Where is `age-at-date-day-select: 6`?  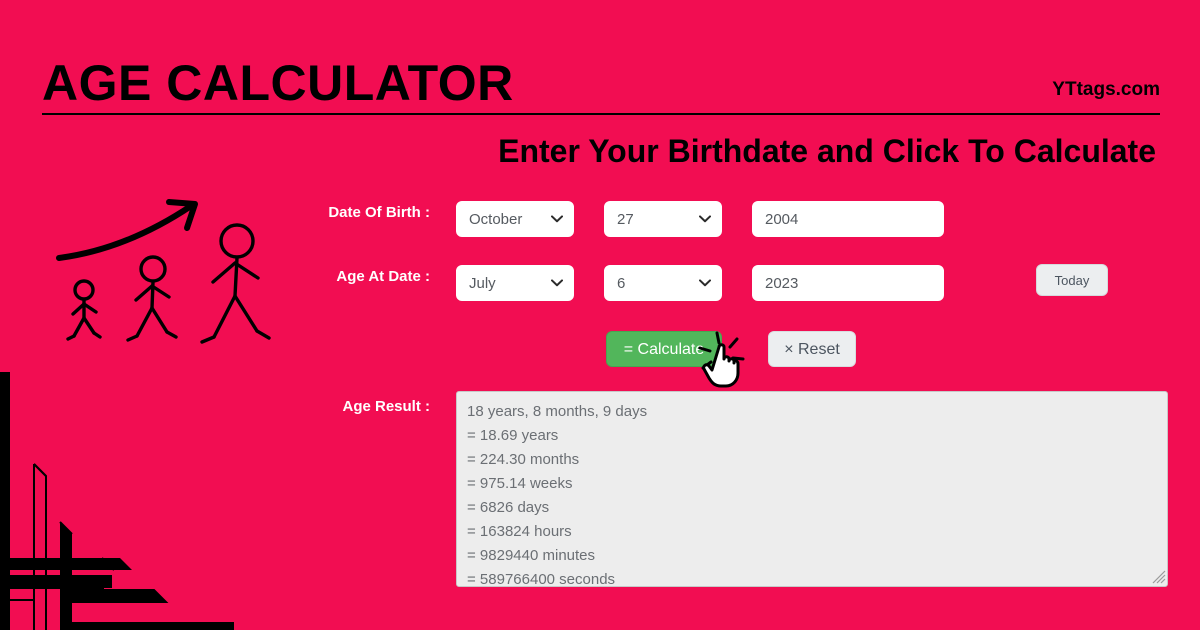 age-at-date-day-select: 6 is located at coordinates (663, 283).